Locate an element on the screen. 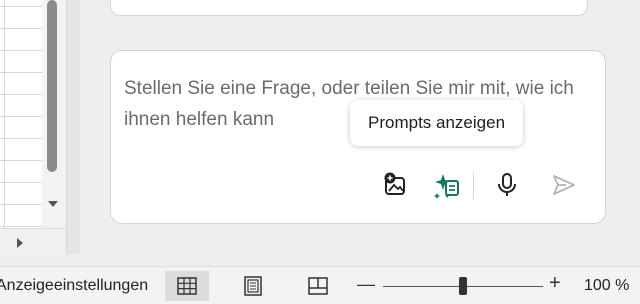 The width and height of the screenshot is (640, 304). page-layout-view-button is located at coordinates (253, 286).